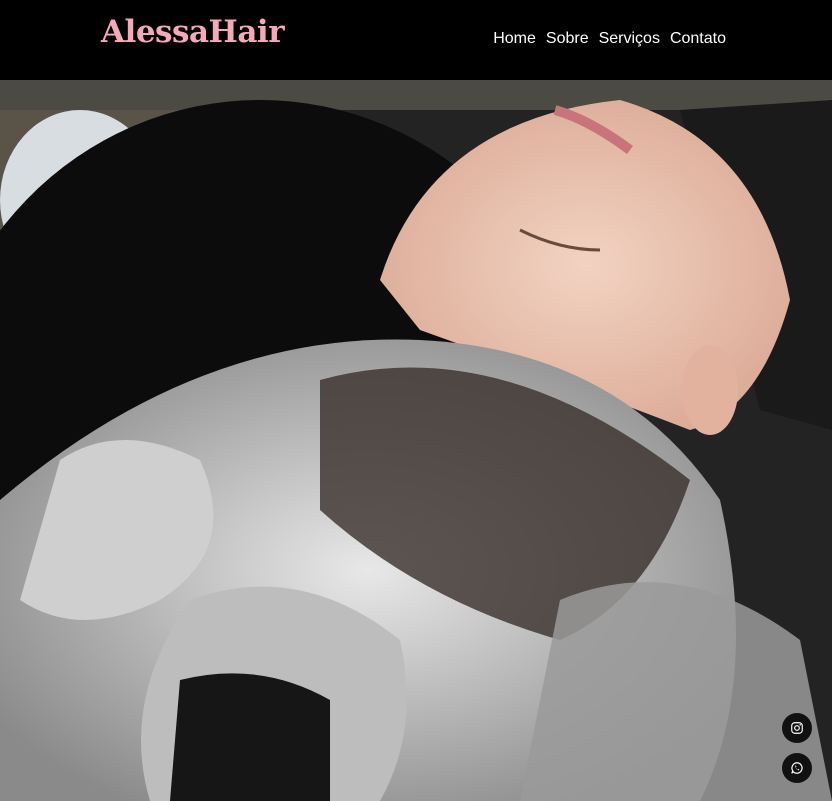  What do you see at coordinates (514, 39) in the screenshot?
I see `nav-home: Home` at bounding box center [514, 39].